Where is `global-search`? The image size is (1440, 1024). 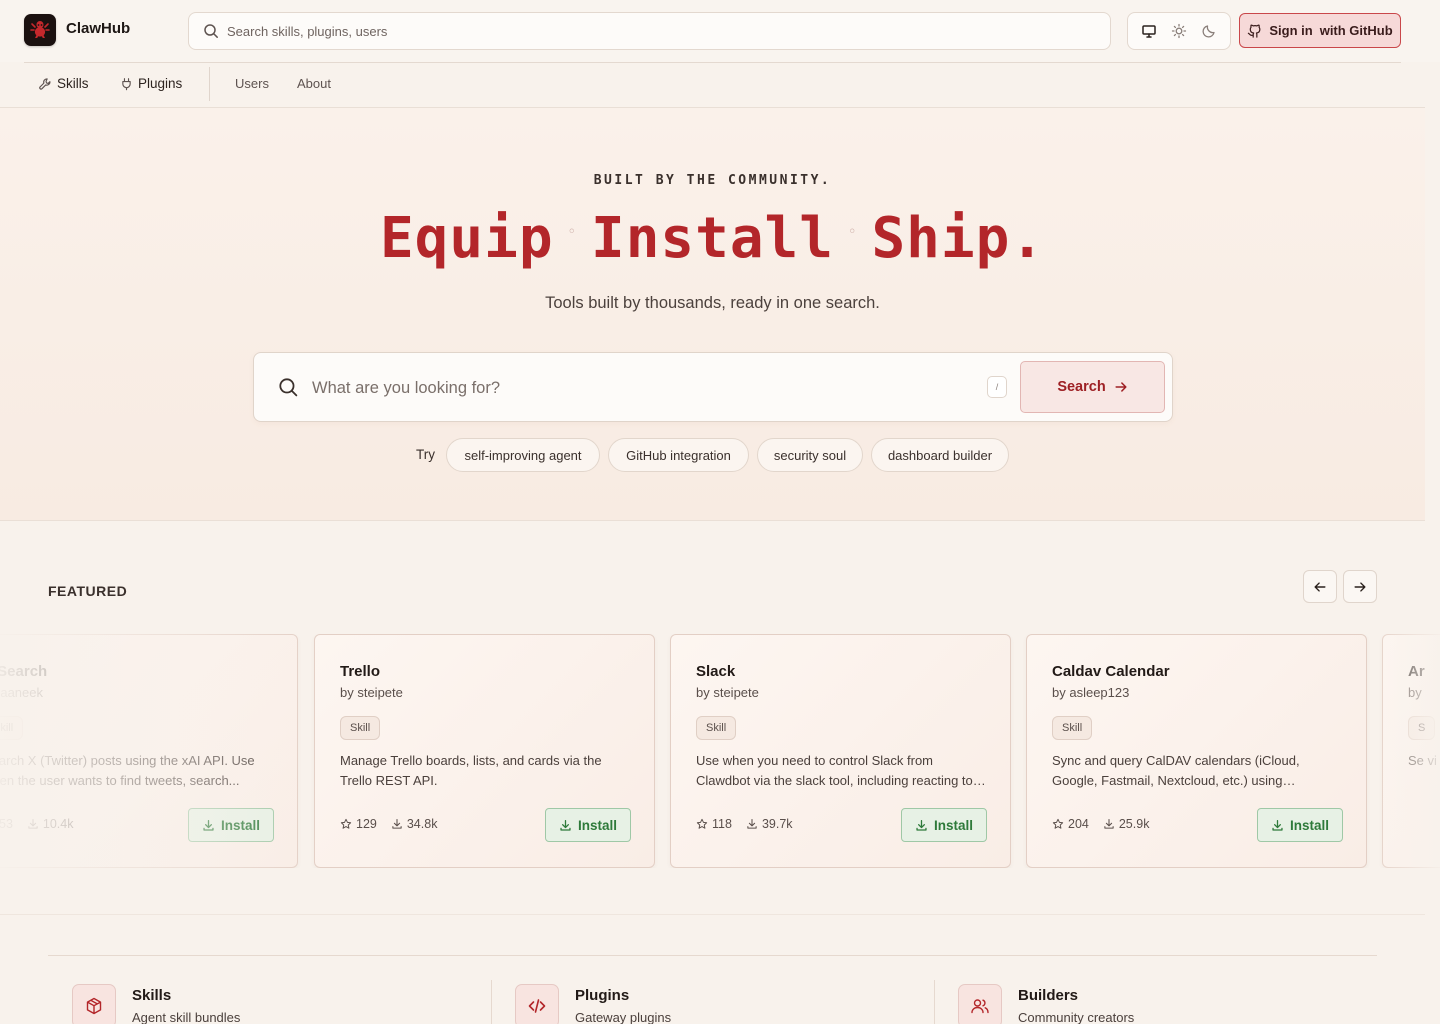 global-search is located at coordinates (649, 31).